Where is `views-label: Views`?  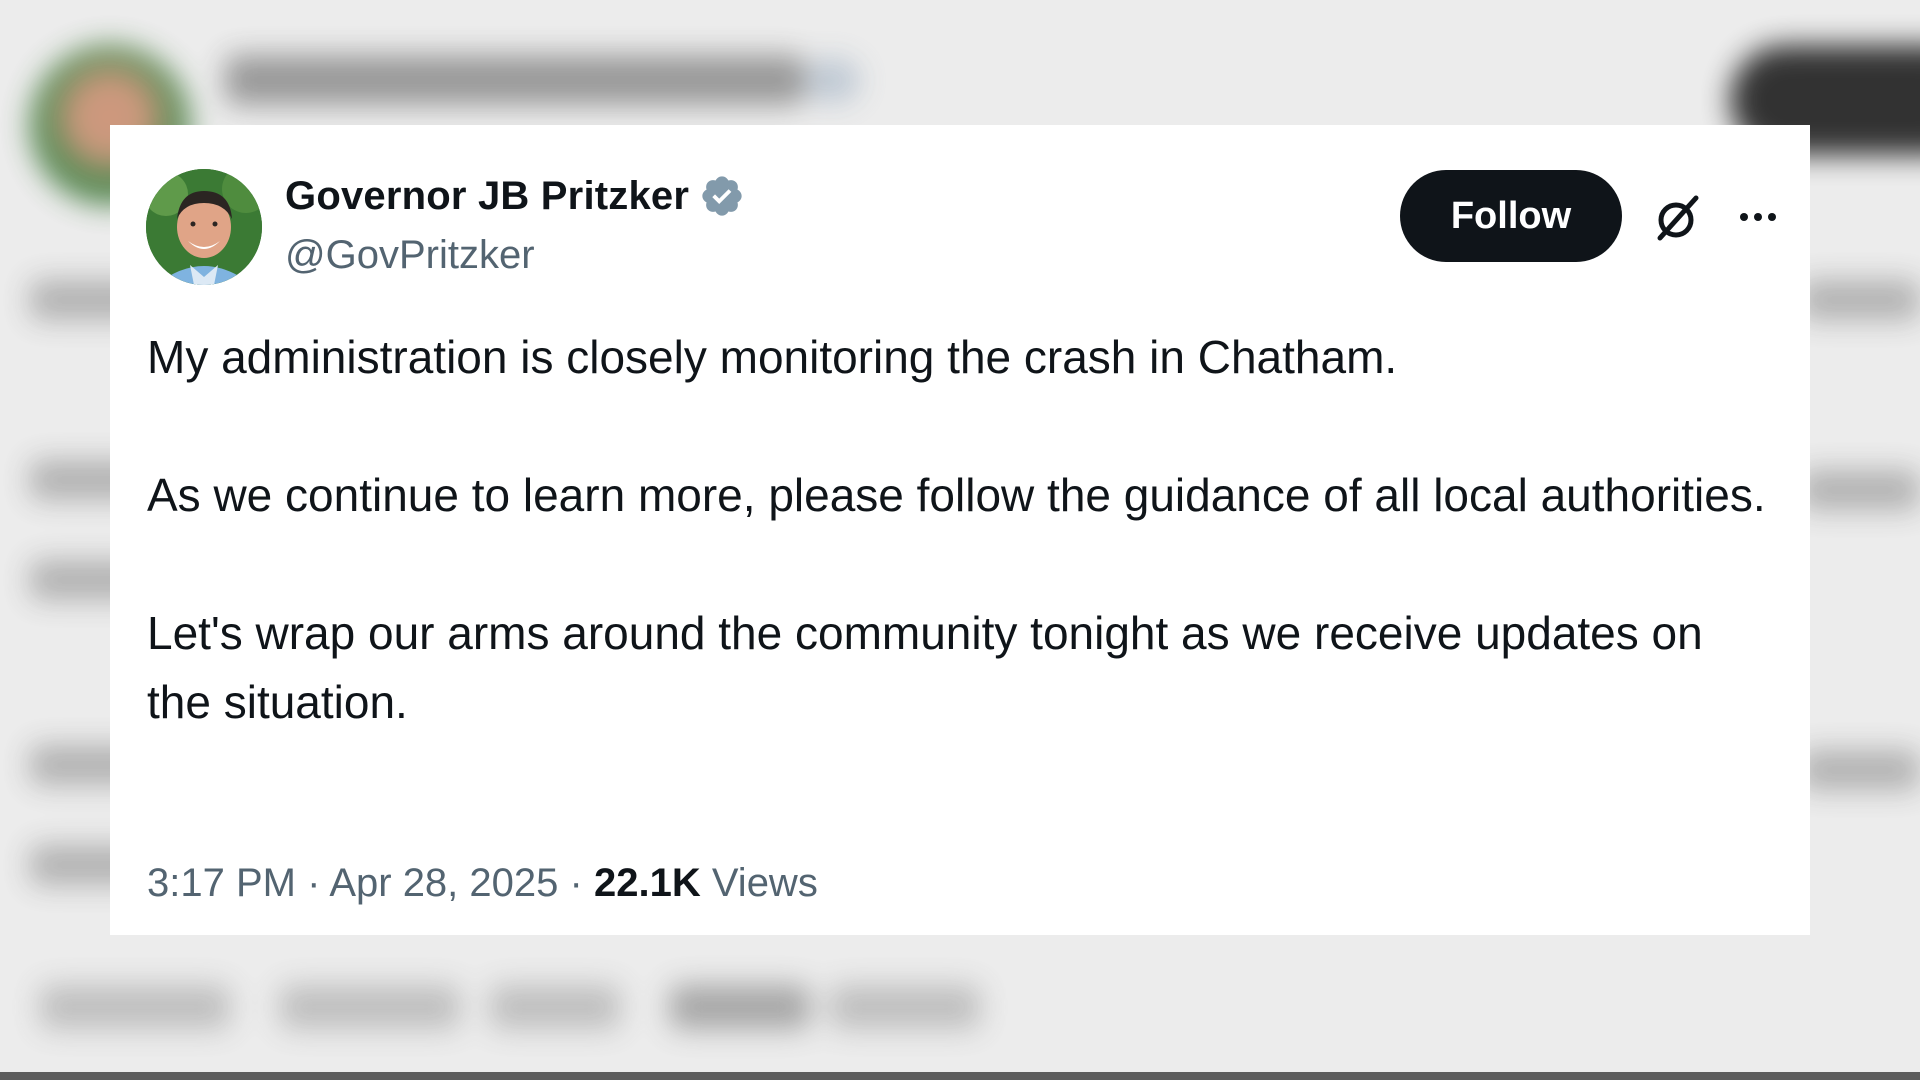 views-label: Views is located at coordinates (764, 883).